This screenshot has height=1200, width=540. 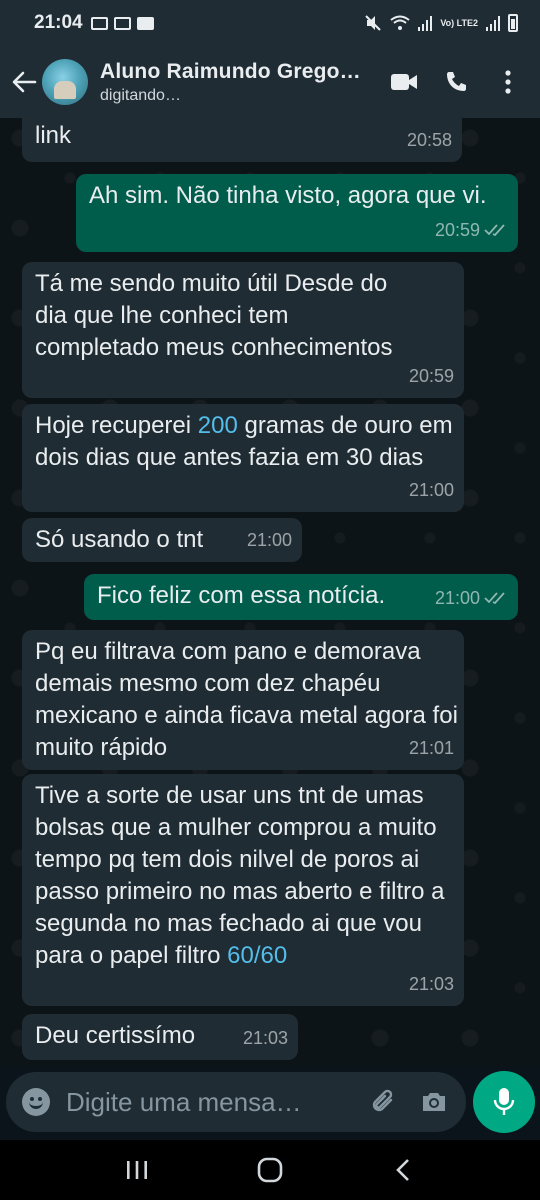 I want to click on status-bar: 21:04 Vo) LTE2, so click(x=270, y=23).